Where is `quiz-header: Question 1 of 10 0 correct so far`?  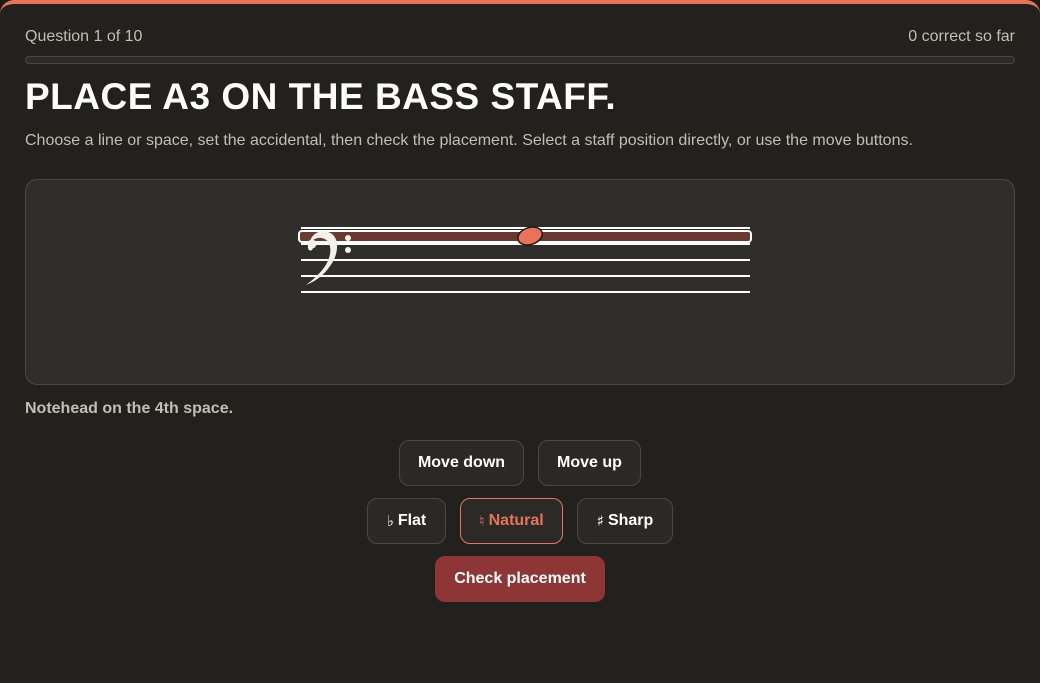 quiz-header: Question 1 of 10 0 correct so far is located at coordinates (520, 38).